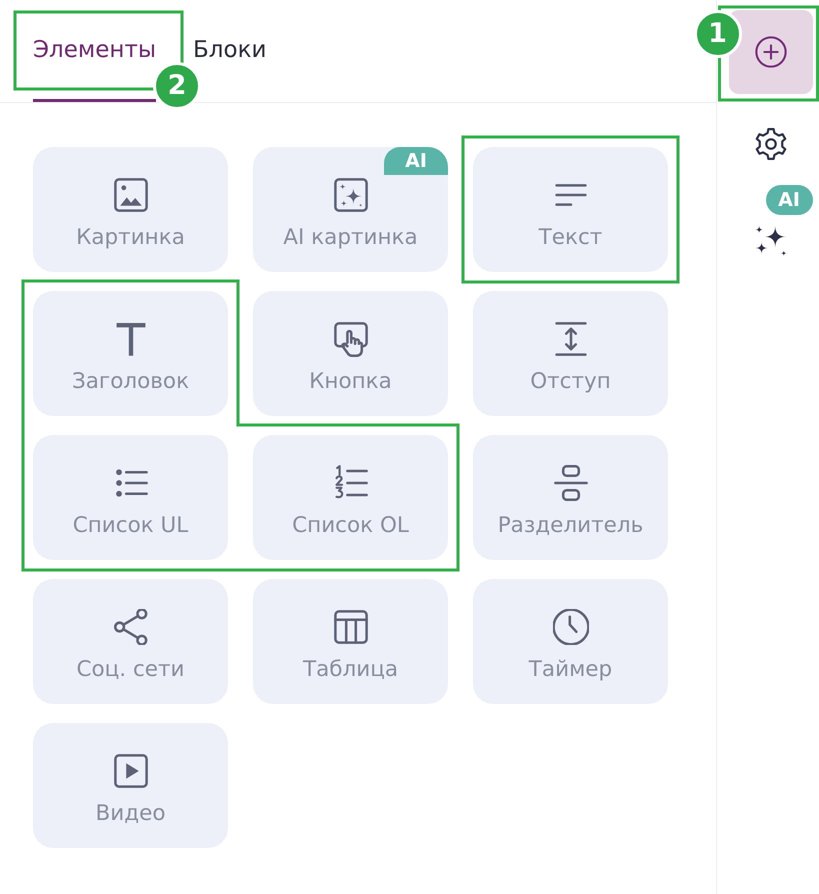 The image size is (819, 894). I want to click on element-button: Список UL, so click(130, 497).